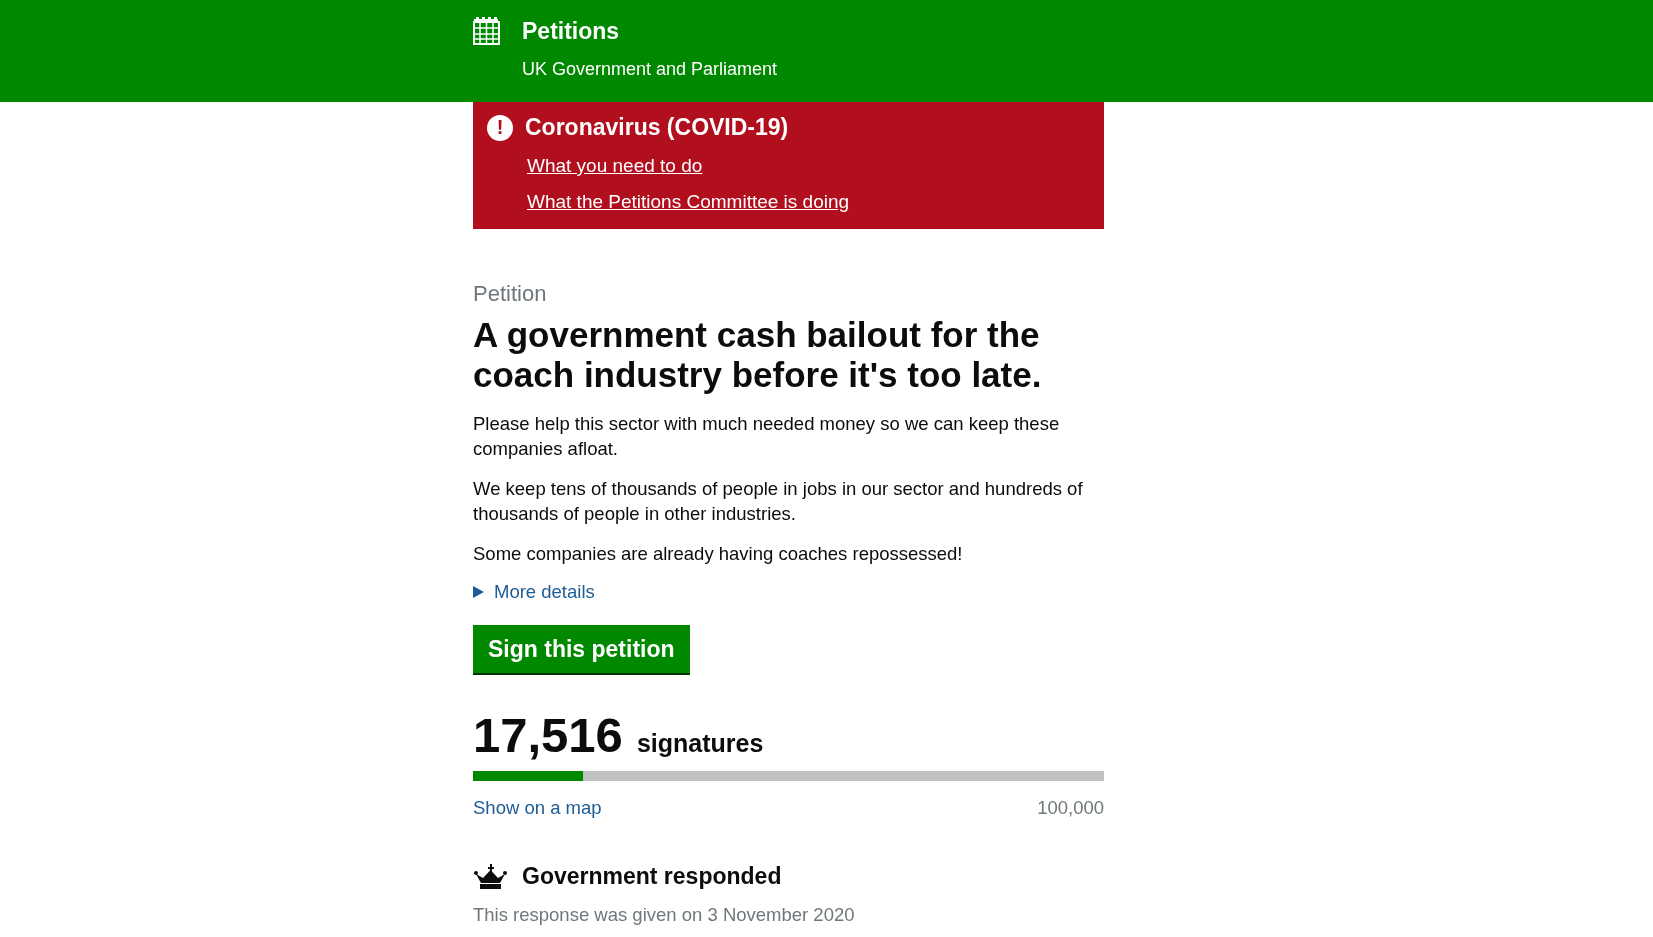  Describe the element at coordinates (615, 166) in the screenshot. I see `alert-link: What you need to do` at that location.